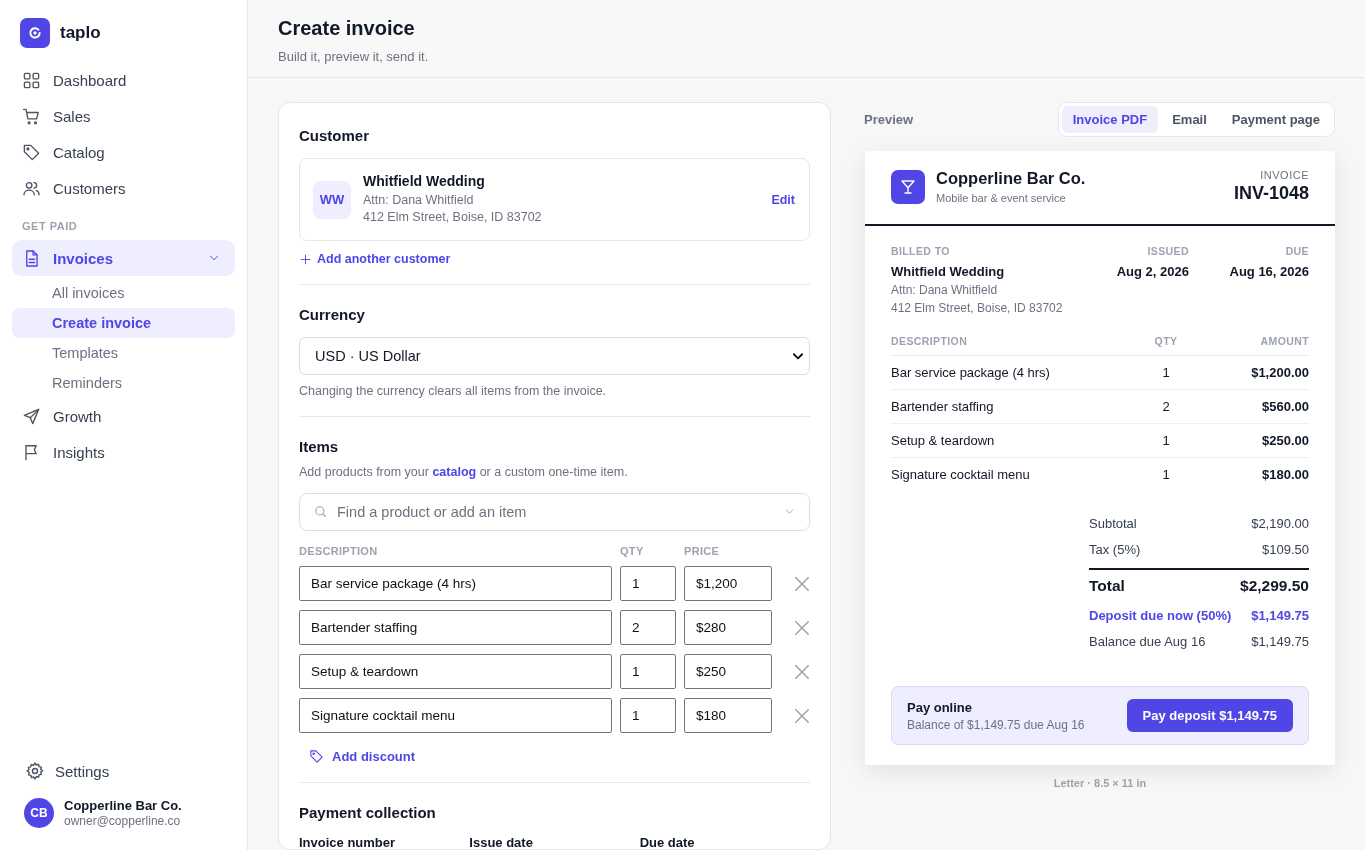 This screenshot has width=1365, height=850. I want to click on items-intro: Add products from your catalog or a custom one-time item., so click(464, 472).